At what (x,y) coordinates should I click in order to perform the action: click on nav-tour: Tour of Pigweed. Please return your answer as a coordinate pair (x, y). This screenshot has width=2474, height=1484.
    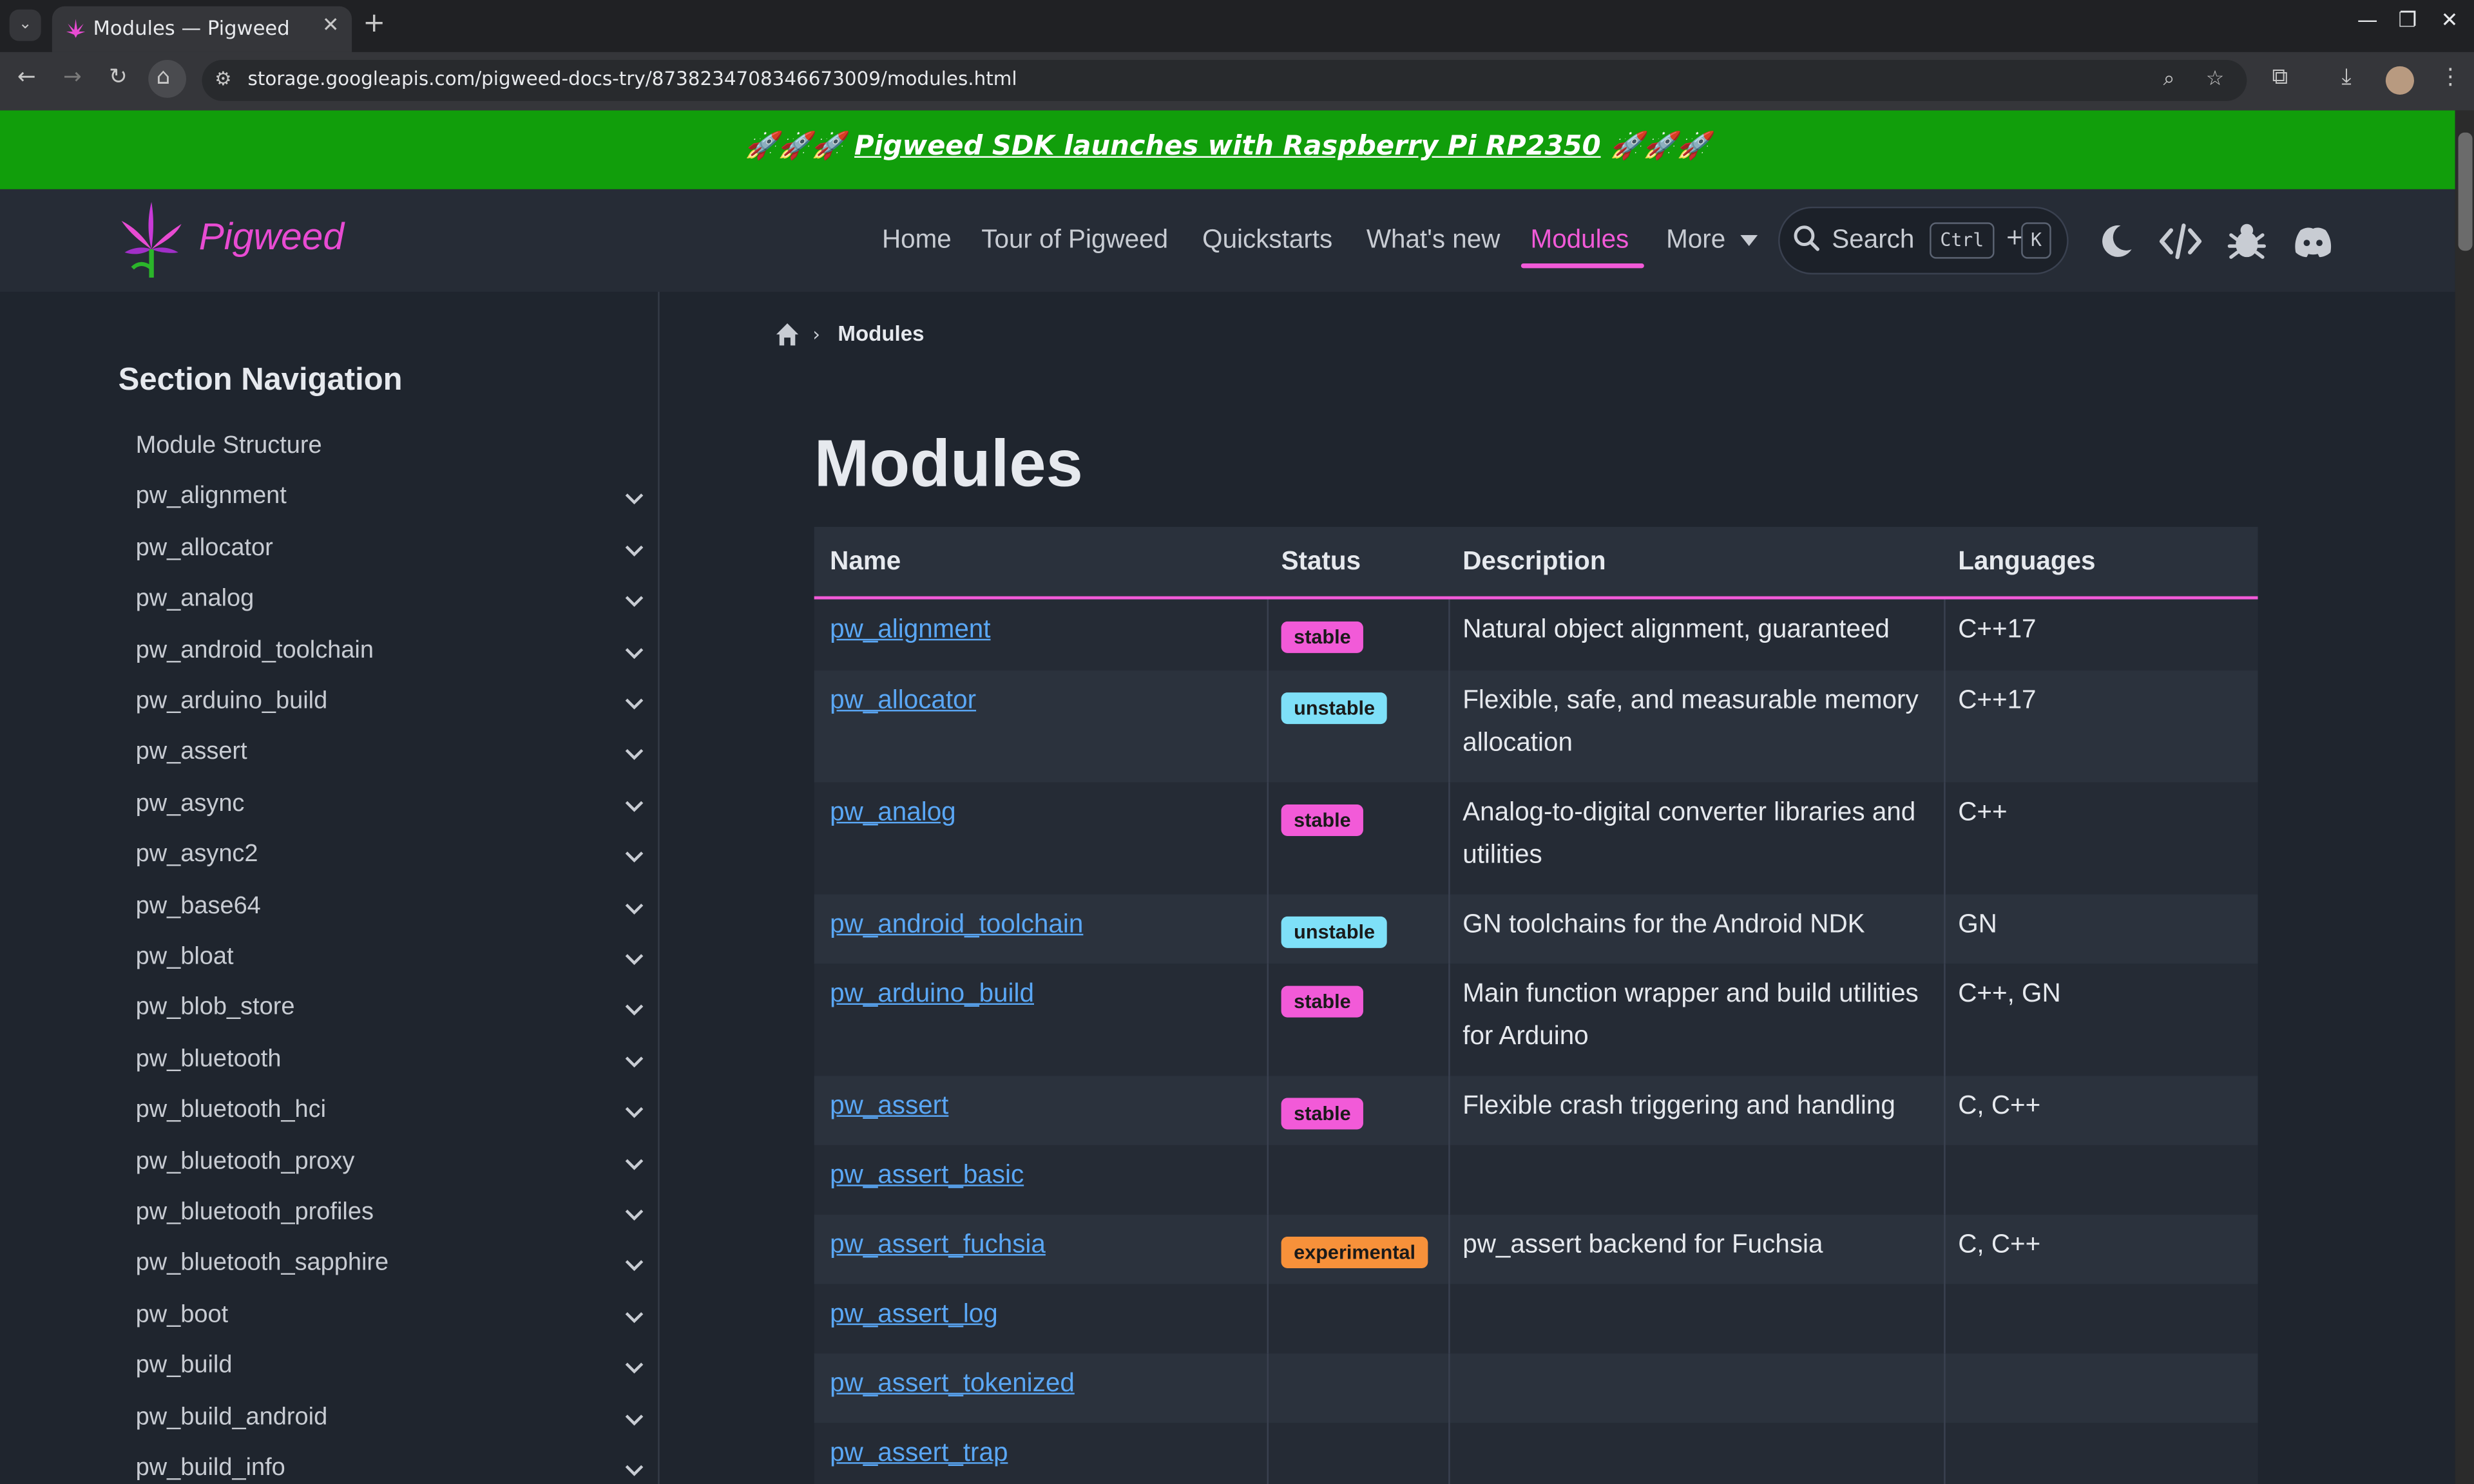
    Looking at the image, I should click on (1074, 240).